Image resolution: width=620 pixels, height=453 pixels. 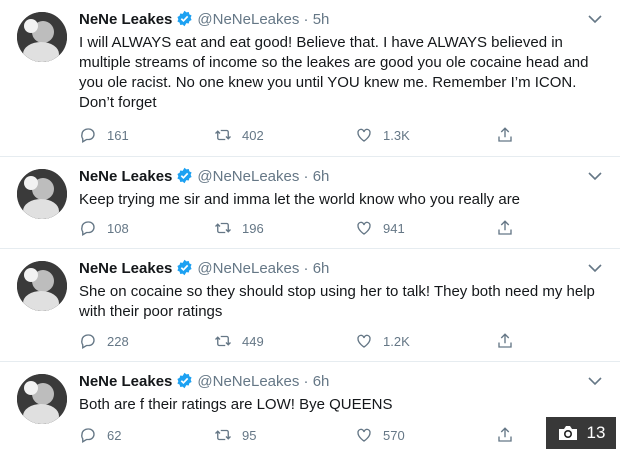 I want to click on like-button: 941, so click(x=380, y=228).